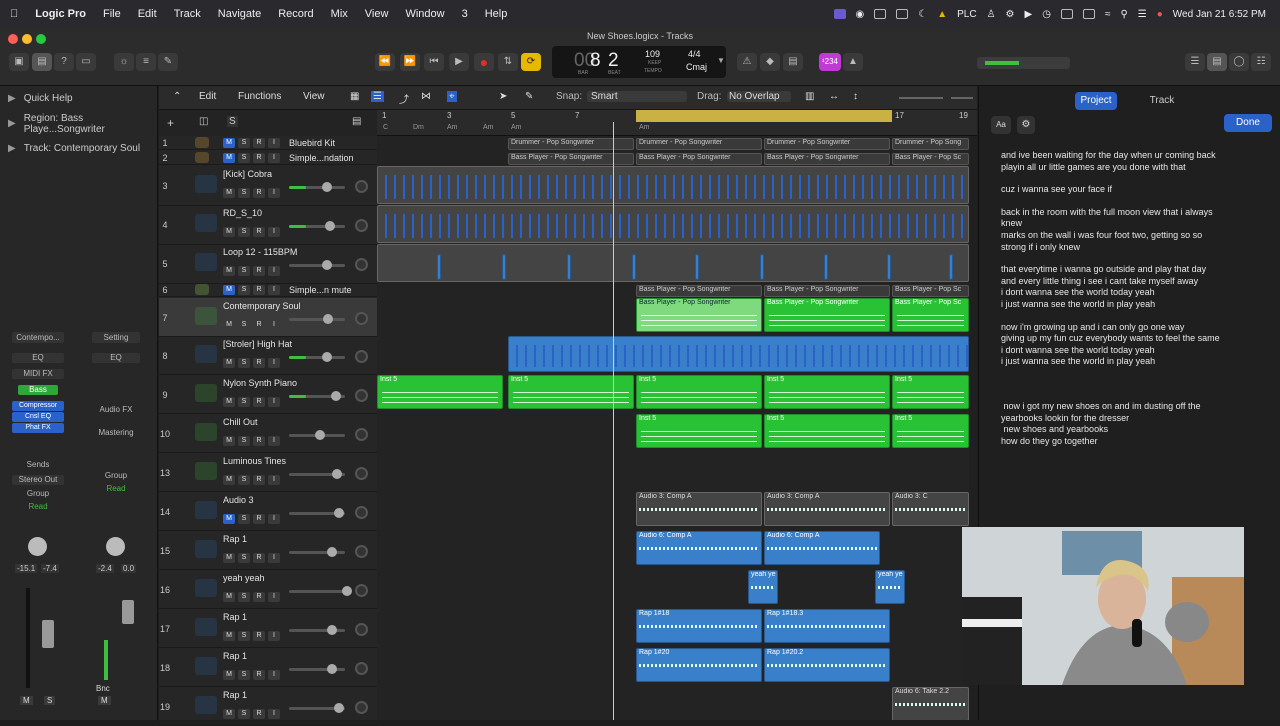 Image resolution: width=1280 pixels, height=726 pixels. What do you see at coordinates (827, 665) in the screenshot?
I see `rap-region: Rap 1#20.2` at bounding box center [827, 665].